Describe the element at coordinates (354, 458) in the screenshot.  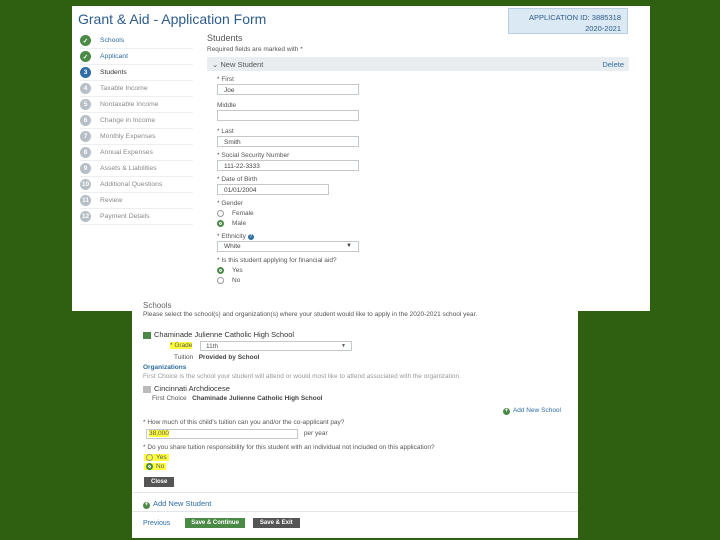
I see `share-yes-option: Yes` at that location.